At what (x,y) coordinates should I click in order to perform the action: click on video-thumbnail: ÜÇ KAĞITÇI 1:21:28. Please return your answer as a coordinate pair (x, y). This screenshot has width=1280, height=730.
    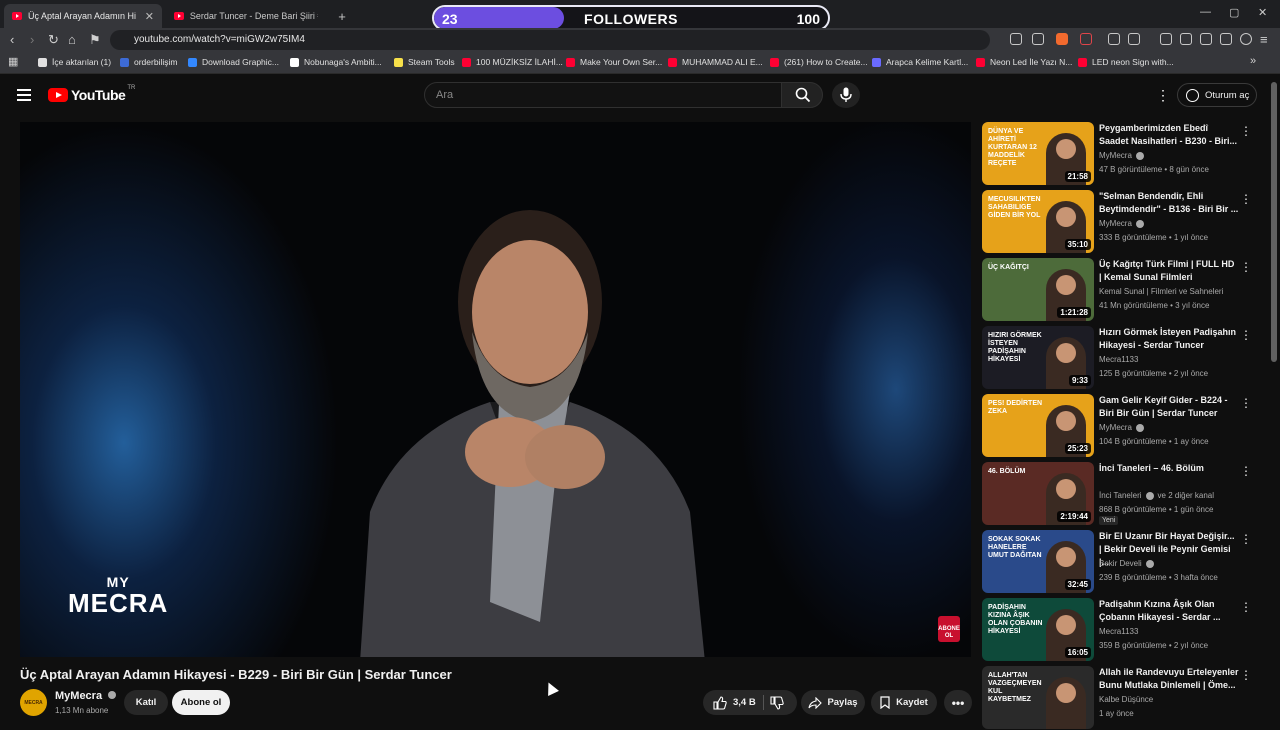
    Looking at the image, I should click on (1038, 289).